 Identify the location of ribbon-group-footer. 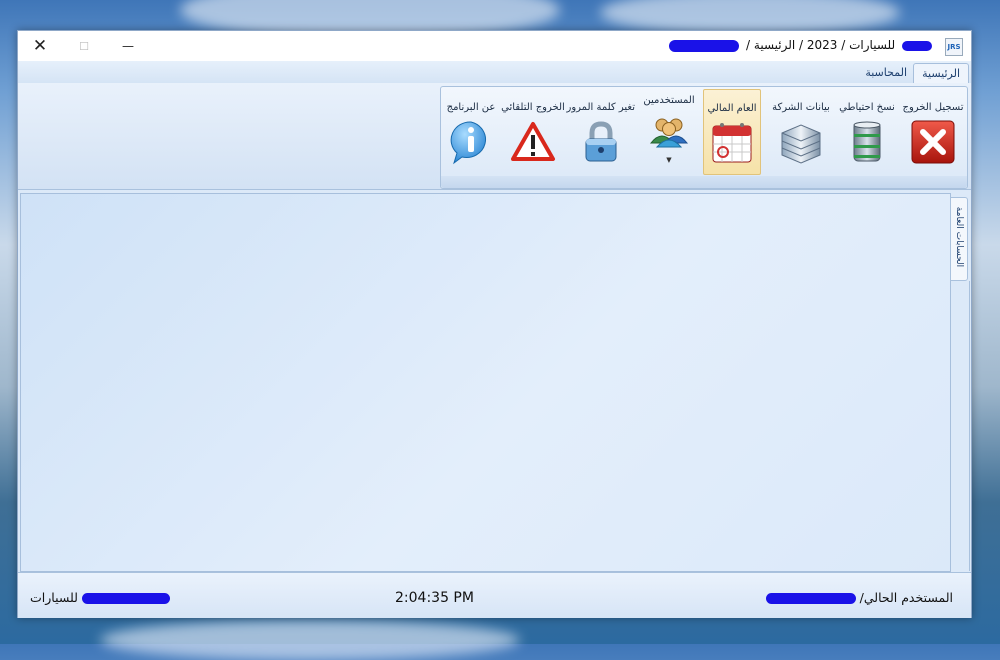
(704, 182).